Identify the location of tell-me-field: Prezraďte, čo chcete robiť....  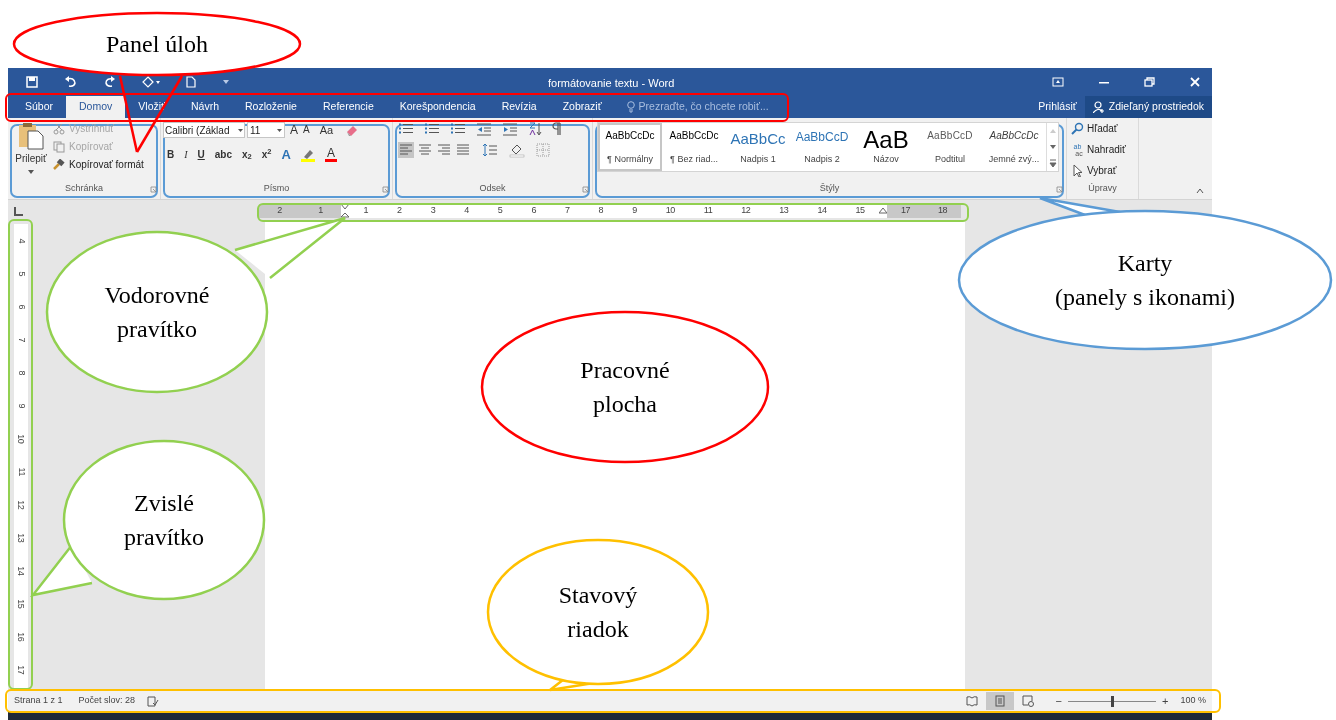
(691, 107).